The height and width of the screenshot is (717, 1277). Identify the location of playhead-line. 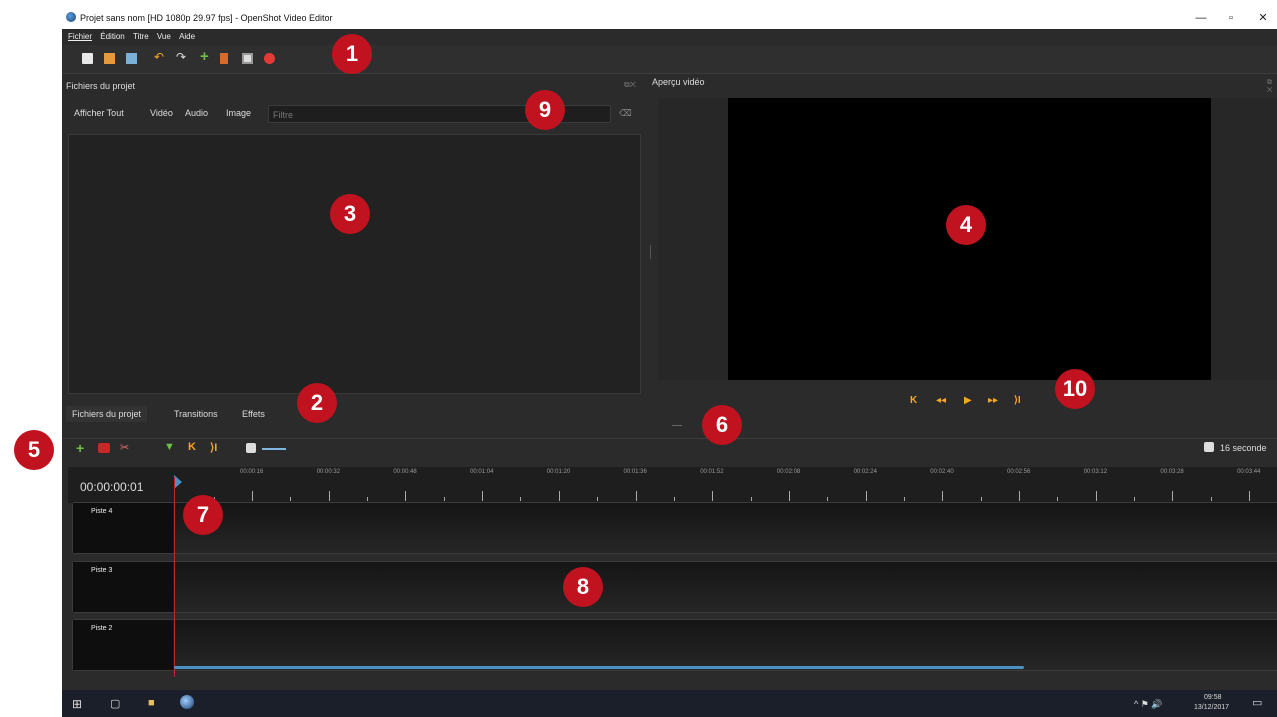
(174, 577).